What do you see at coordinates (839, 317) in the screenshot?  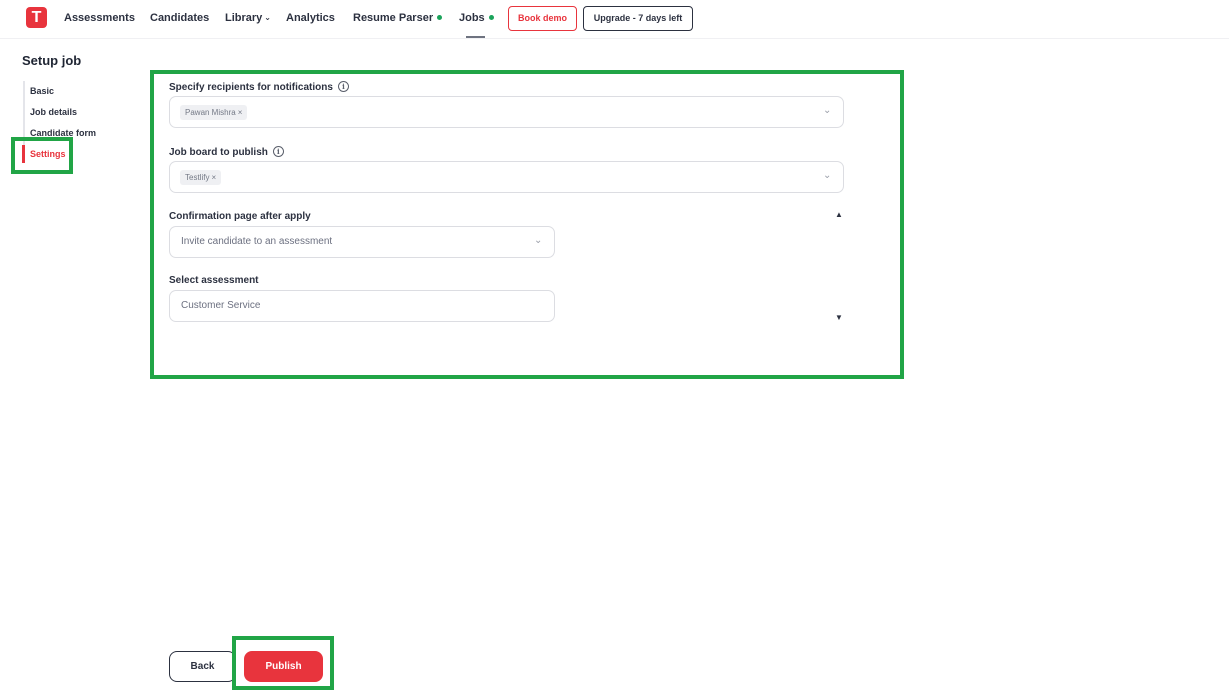 I see `scroll-down-arrow-icon: ▼` at bounding box center [839, 317].